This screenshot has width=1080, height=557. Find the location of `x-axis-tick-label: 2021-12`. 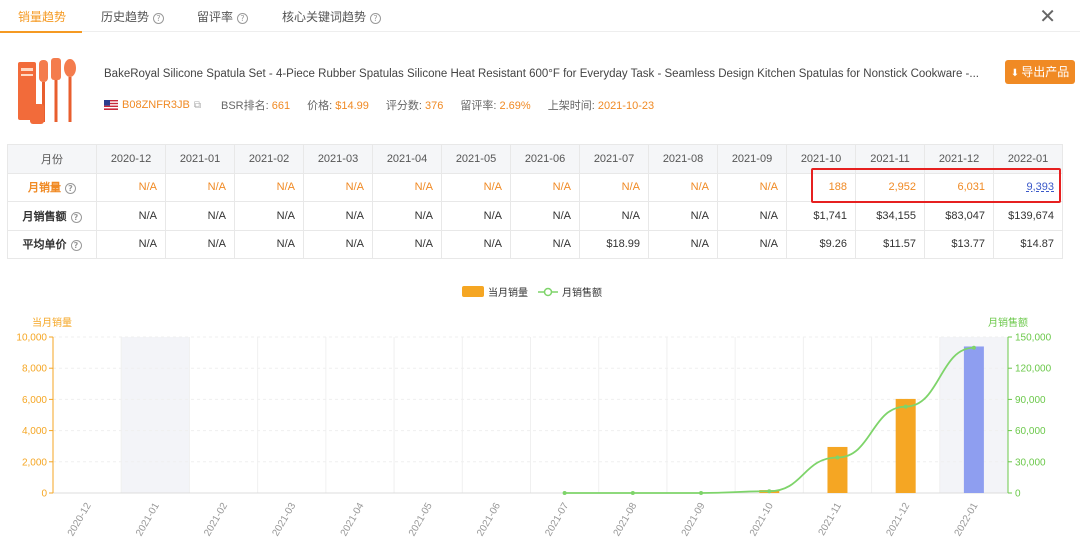

x-axis-tick-label: 2021-12 is located at coordinates (898, 520).